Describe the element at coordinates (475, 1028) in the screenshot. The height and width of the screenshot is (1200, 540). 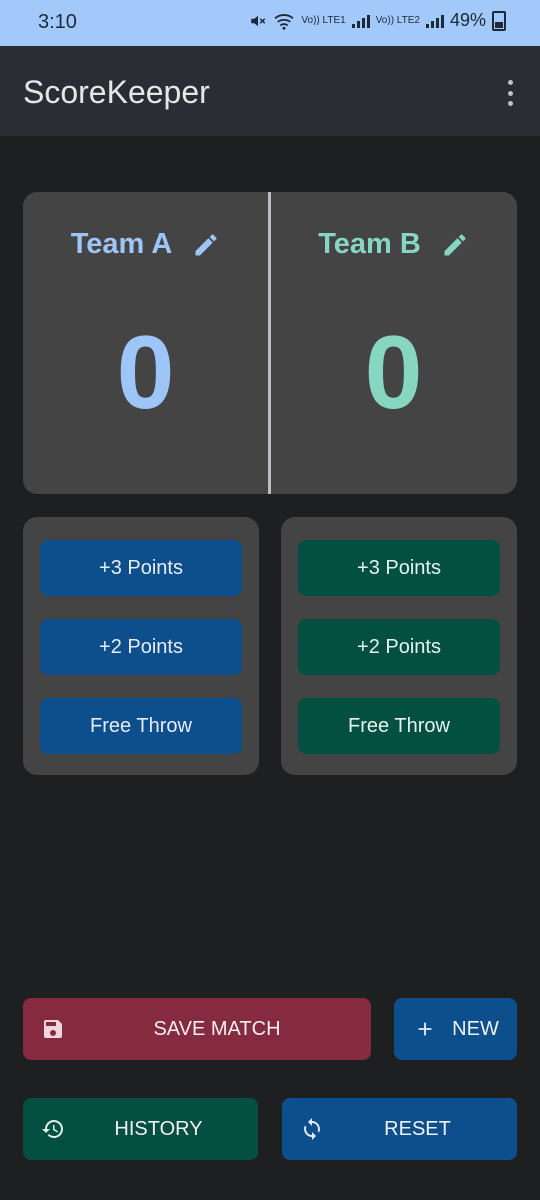
I see `new-label: NEW` at that location.